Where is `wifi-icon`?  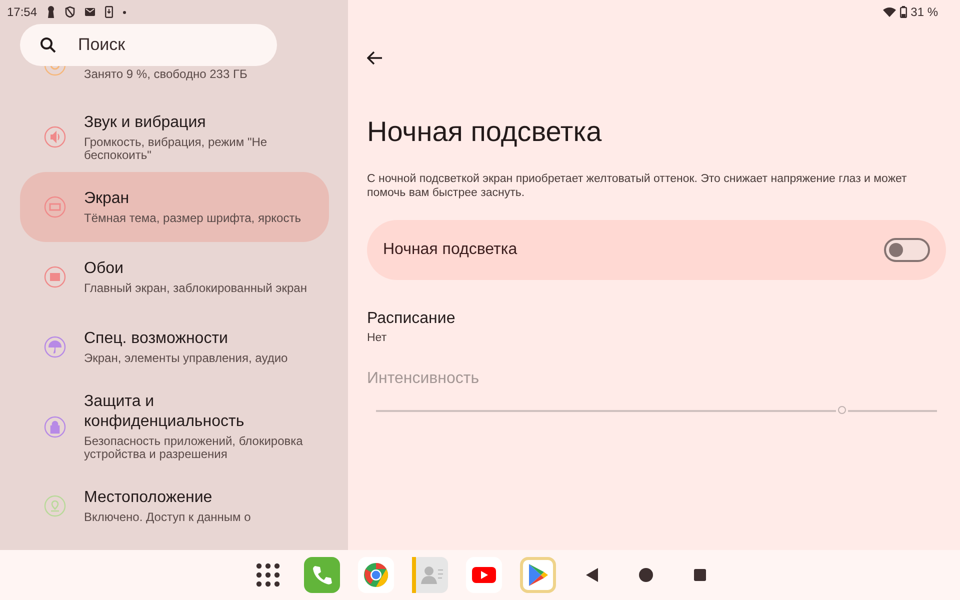 wifi-icon is located at coordinates (889, 12).